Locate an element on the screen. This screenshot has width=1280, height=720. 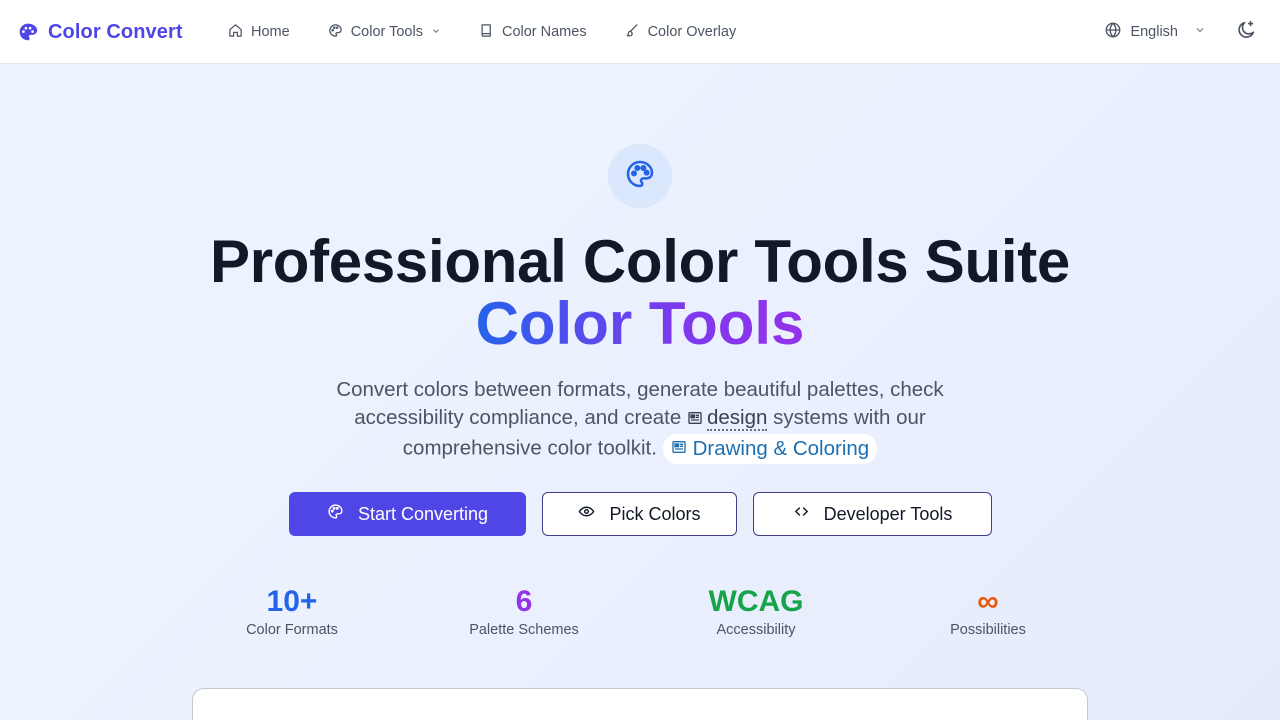
stat-color-formats: 10+ Color Formats is located at coordinates (292, 611).